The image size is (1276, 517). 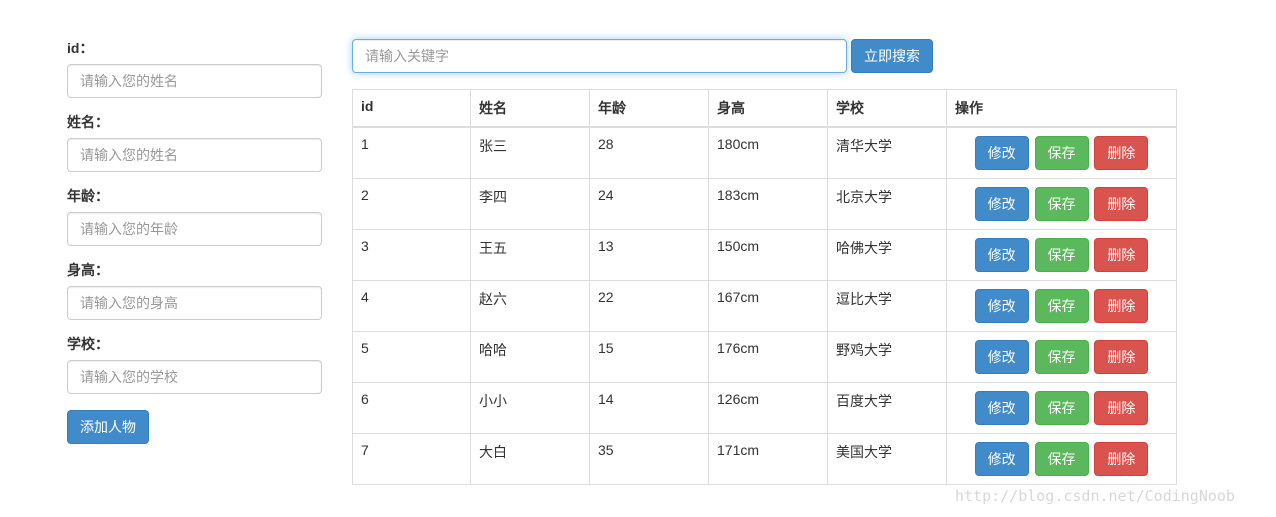 I want to click on age-label: 年龄：, so click(x=88, y=196).